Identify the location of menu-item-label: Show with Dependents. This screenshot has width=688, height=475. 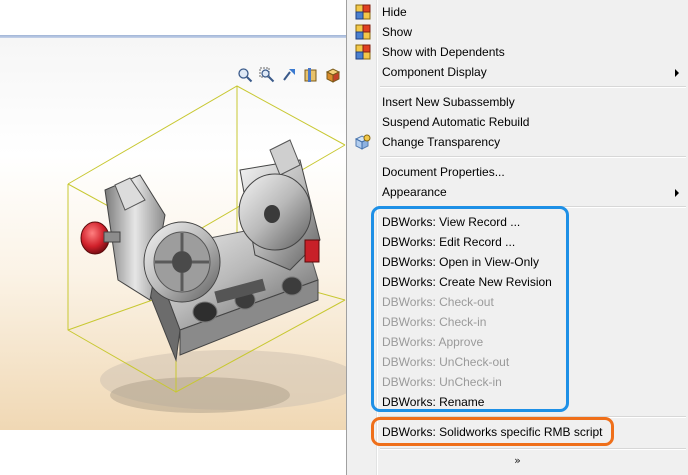
(443, 52).